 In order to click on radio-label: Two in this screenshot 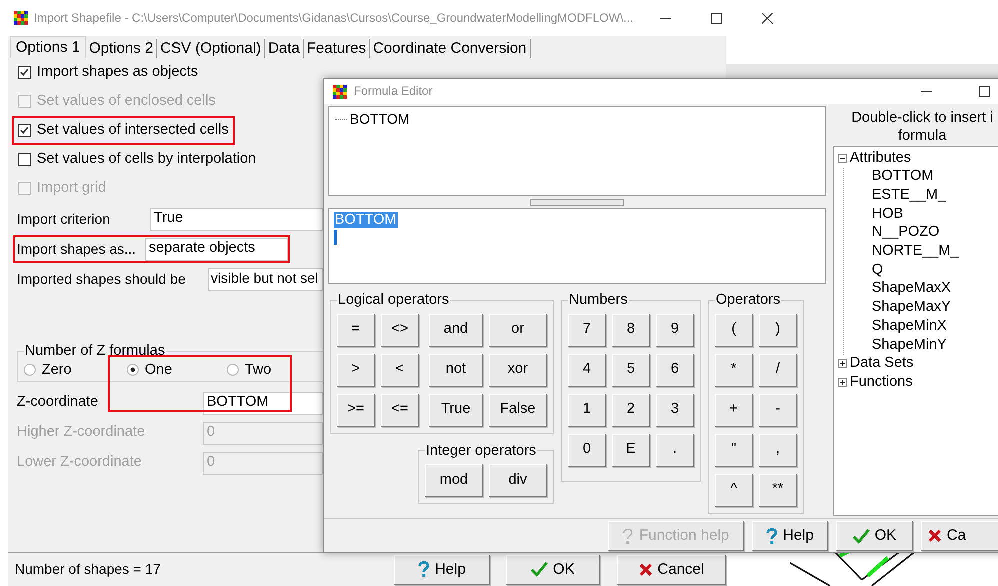, I will do `click(258, 370)`.